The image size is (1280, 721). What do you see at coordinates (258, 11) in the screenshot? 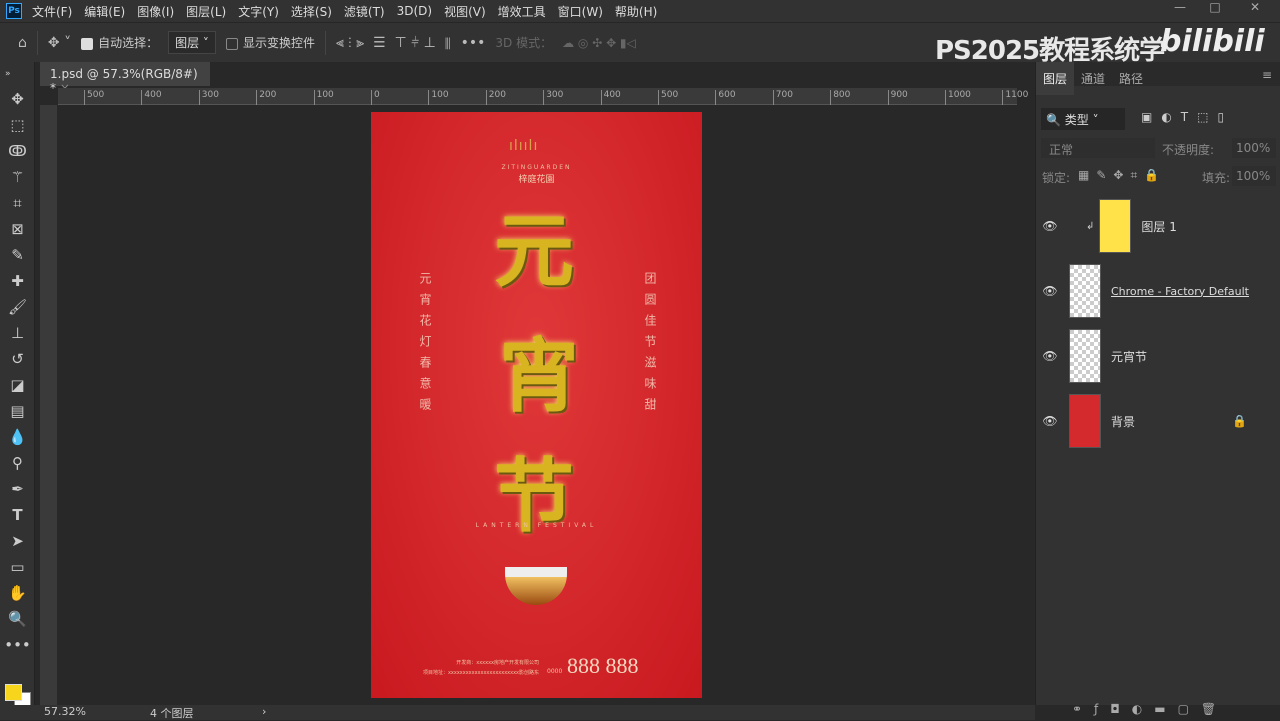
I see `menu-type: 文字(Y)` at bounding box center [258, 11].